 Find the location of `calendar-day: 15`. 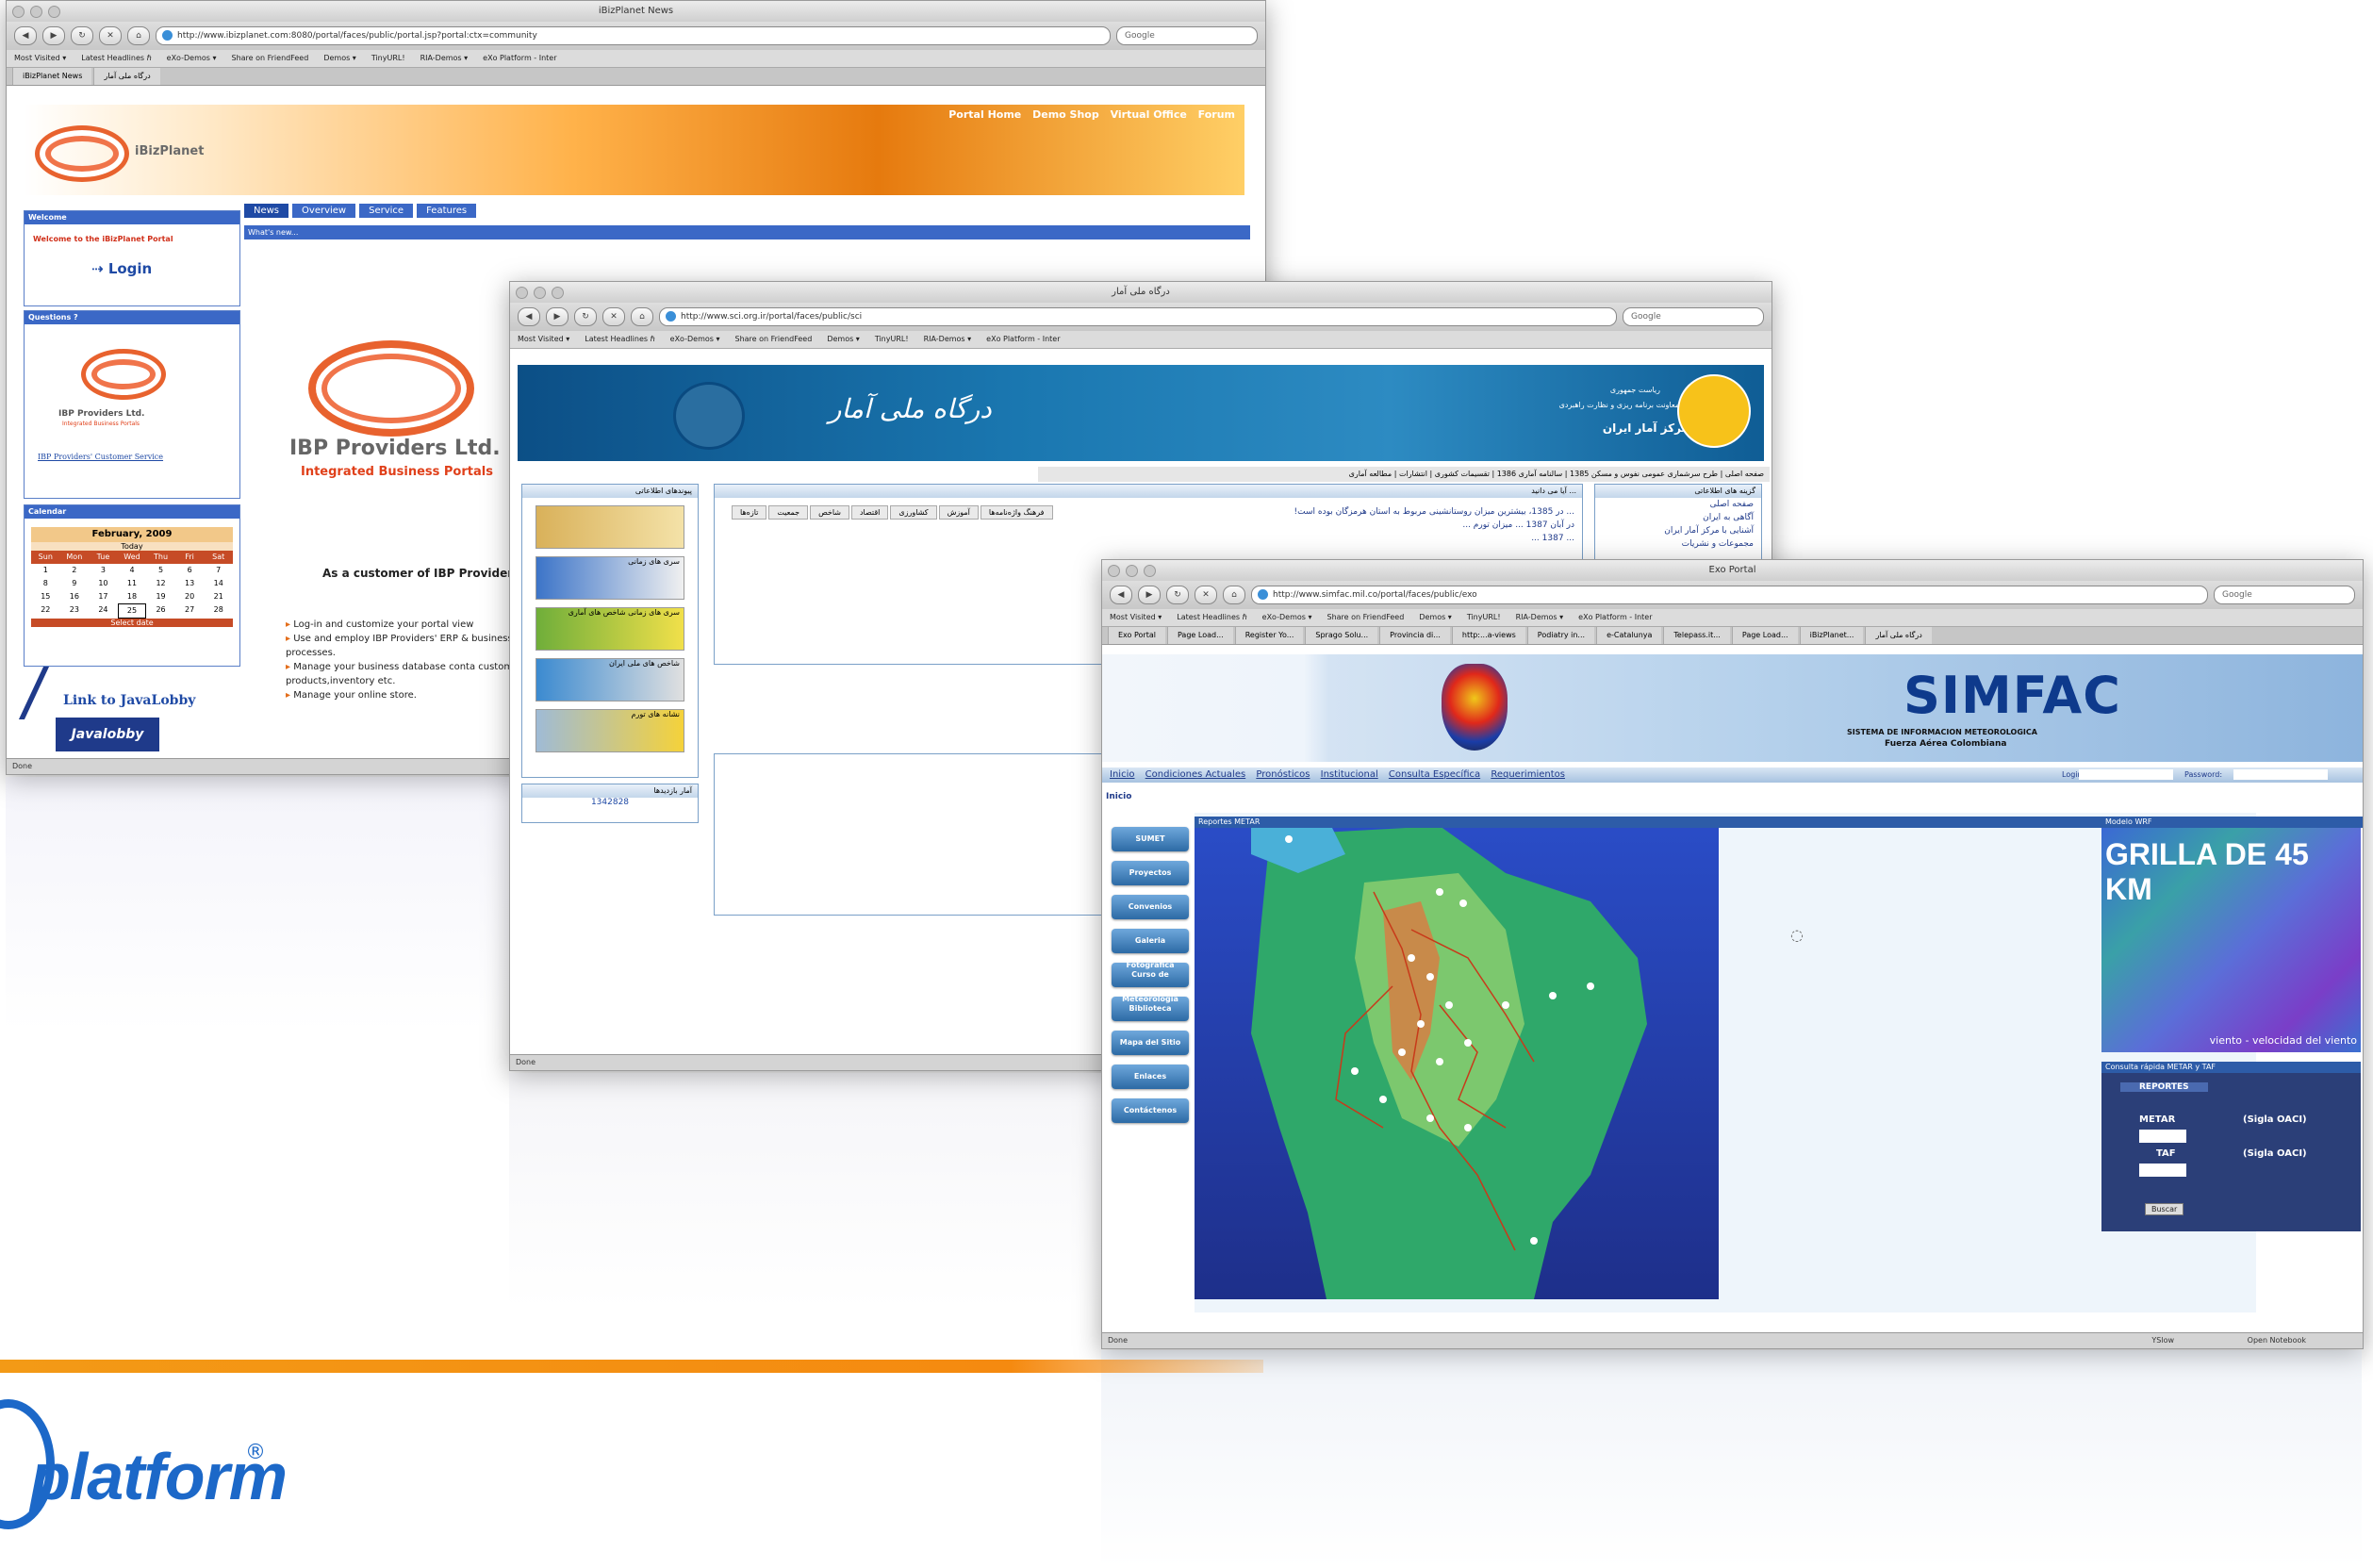

calendar-day: 15 is located at coordinates (45, 596).